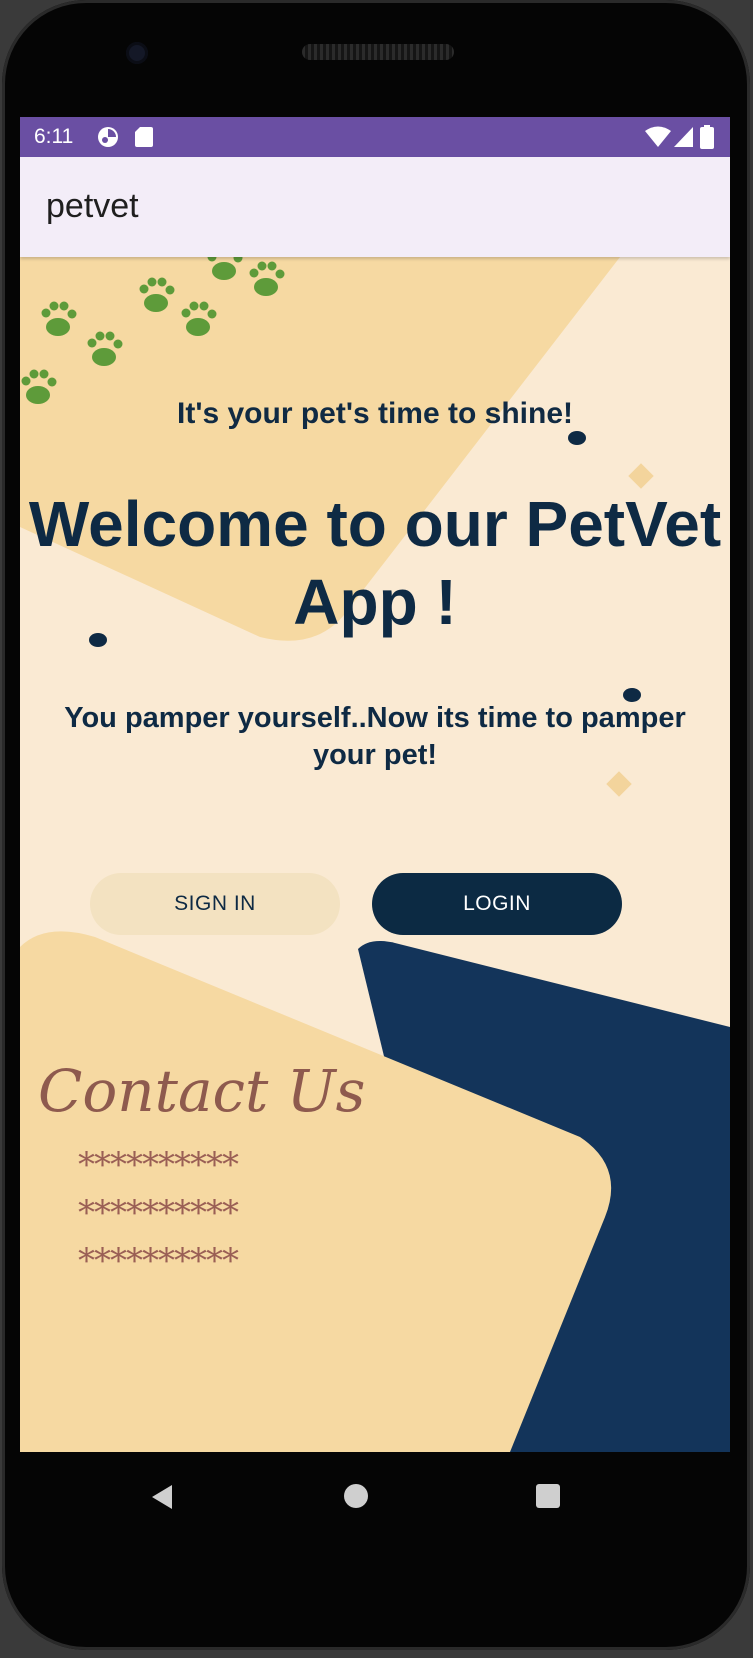 This screenshot has height=1658, width=753. What do you see at coordinates (375, 563) in the screenshot?
I see `welcome-heading: Welcome to our PetVet App !` at bounding box center [375, 563].